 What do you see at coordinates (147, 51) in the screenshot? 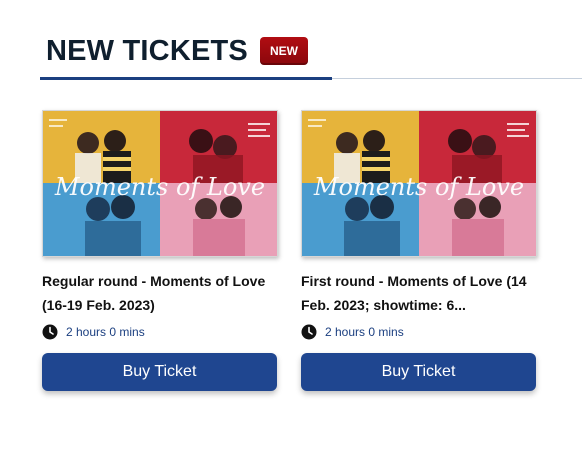
I see `section-title: NEW TICKETS` at bounding box center [147, 51].